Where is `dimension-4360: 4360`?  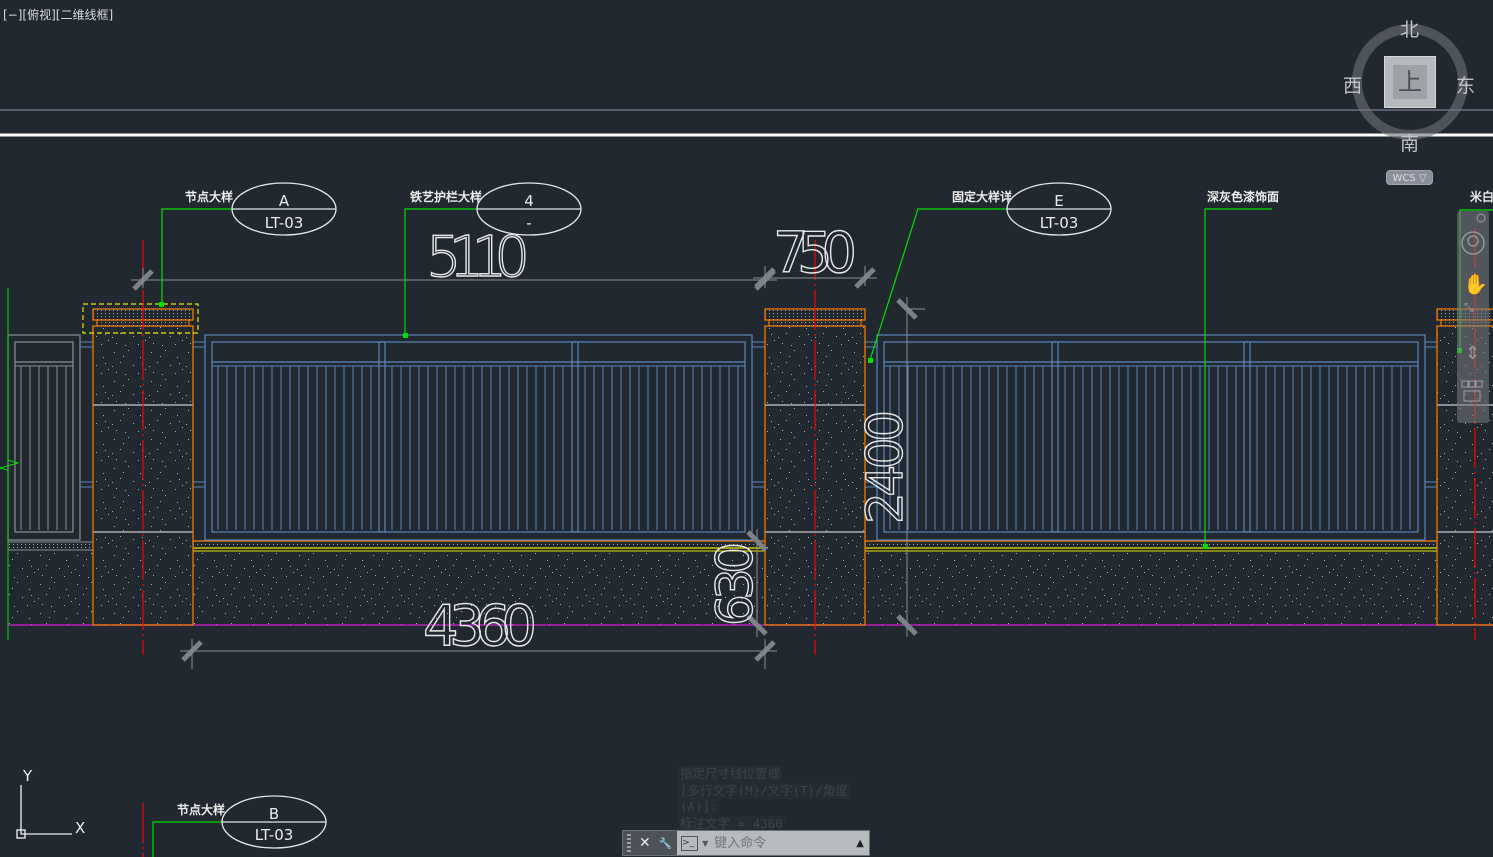
dimension-4360: 4360 is located at coordinates (479, 626).